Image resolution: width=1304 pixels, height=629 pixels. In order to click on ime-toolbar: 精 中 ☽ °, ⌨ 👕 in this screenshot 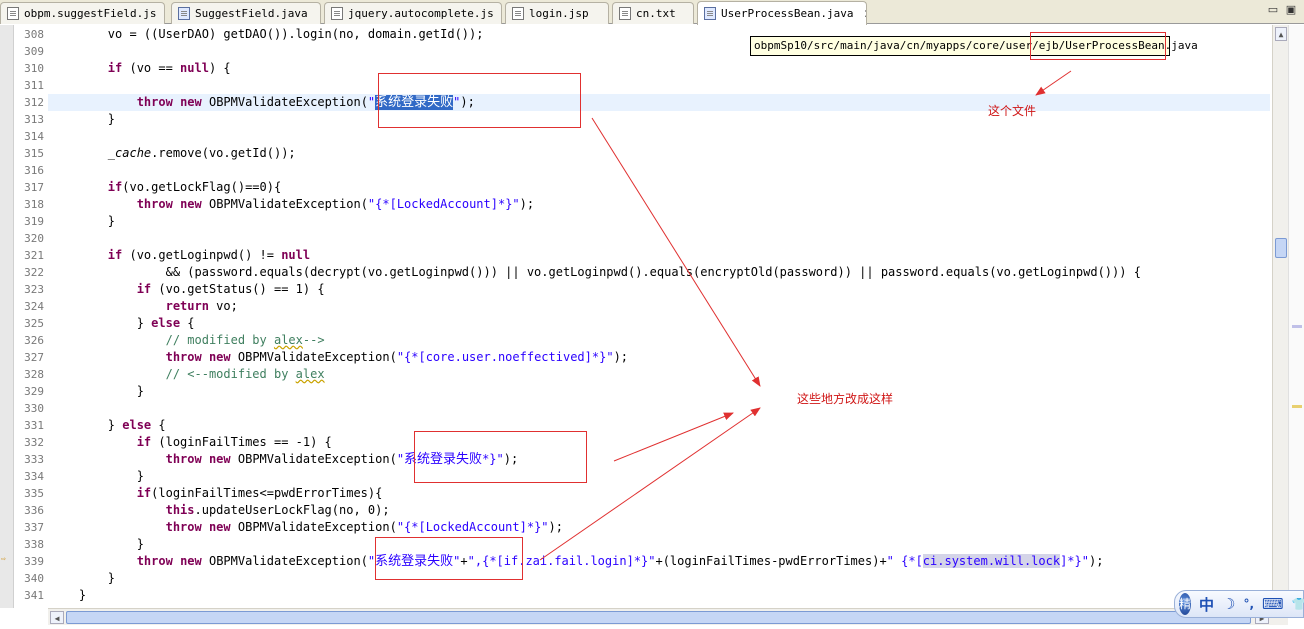, I will do `click(1239, 604)`.